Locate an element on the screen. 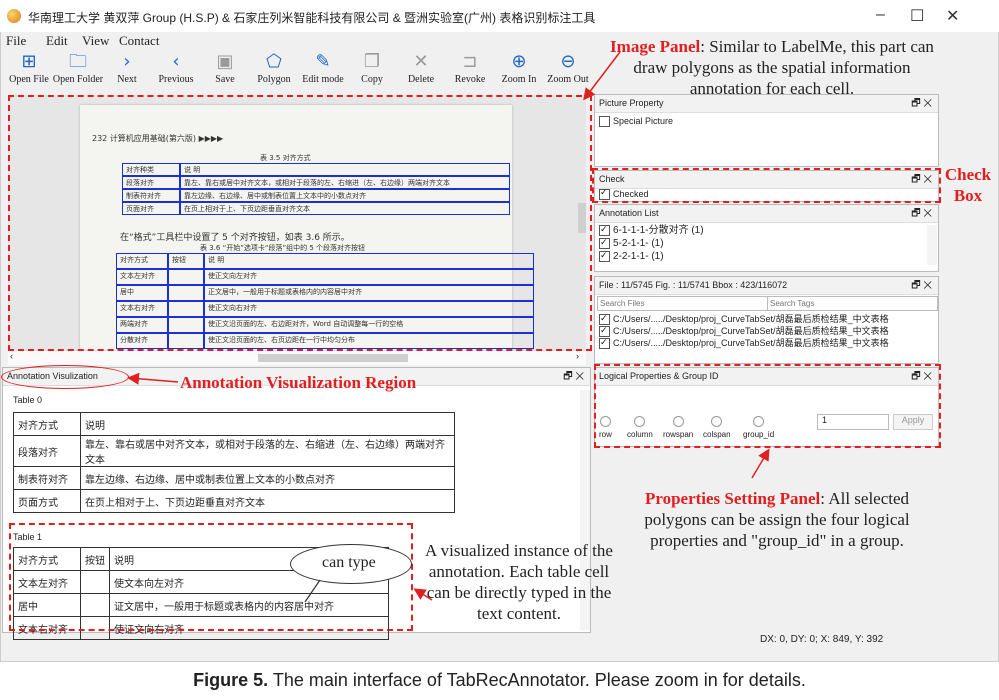 The width and height of the screenshot is (999, 700). arrow-properties is located at coordinates (760, 463).